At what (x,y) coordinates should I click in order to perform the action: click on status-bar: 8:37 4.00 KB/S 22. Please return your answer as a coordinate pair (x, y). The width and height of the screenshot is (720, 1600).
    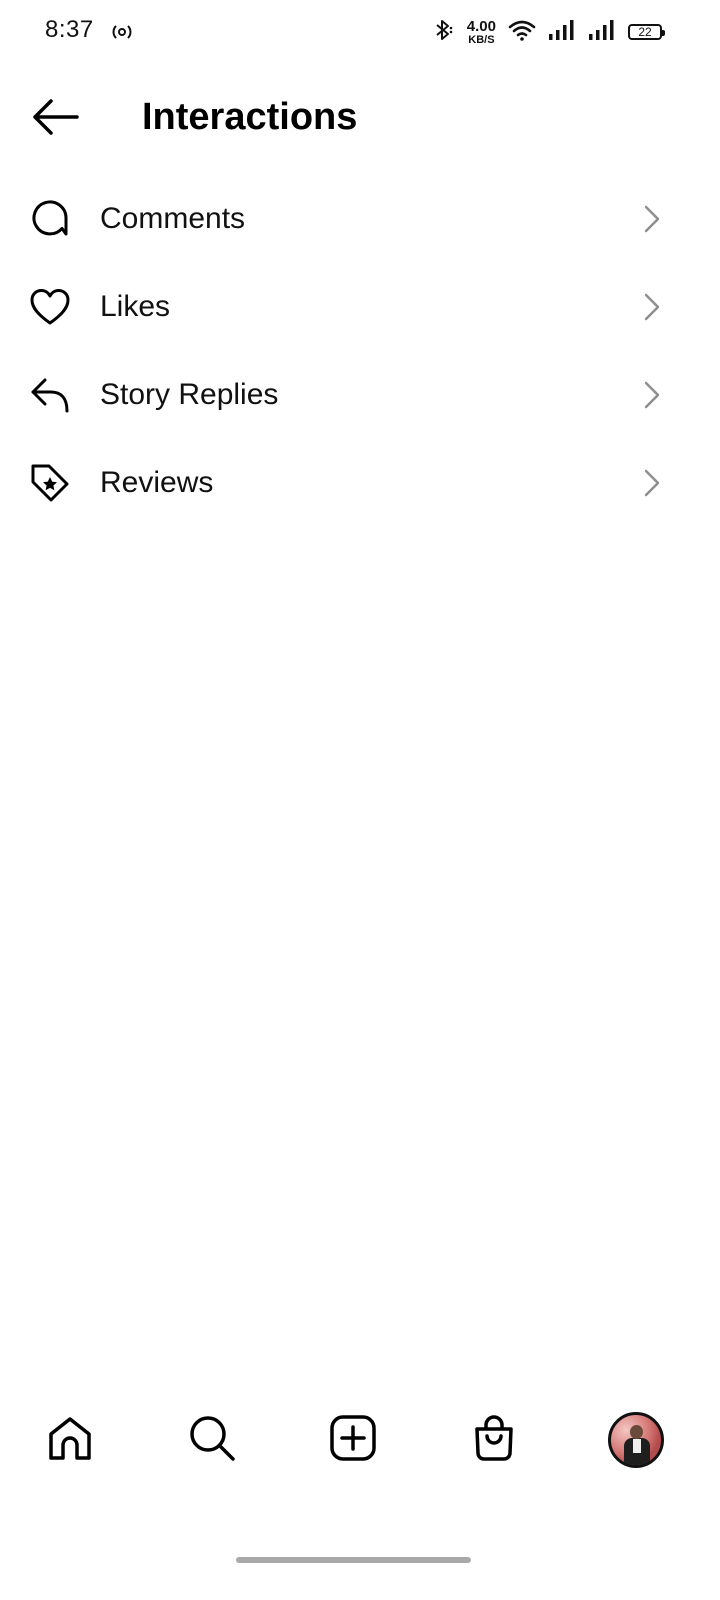
    Looking at the image, I should click on (360, 32).